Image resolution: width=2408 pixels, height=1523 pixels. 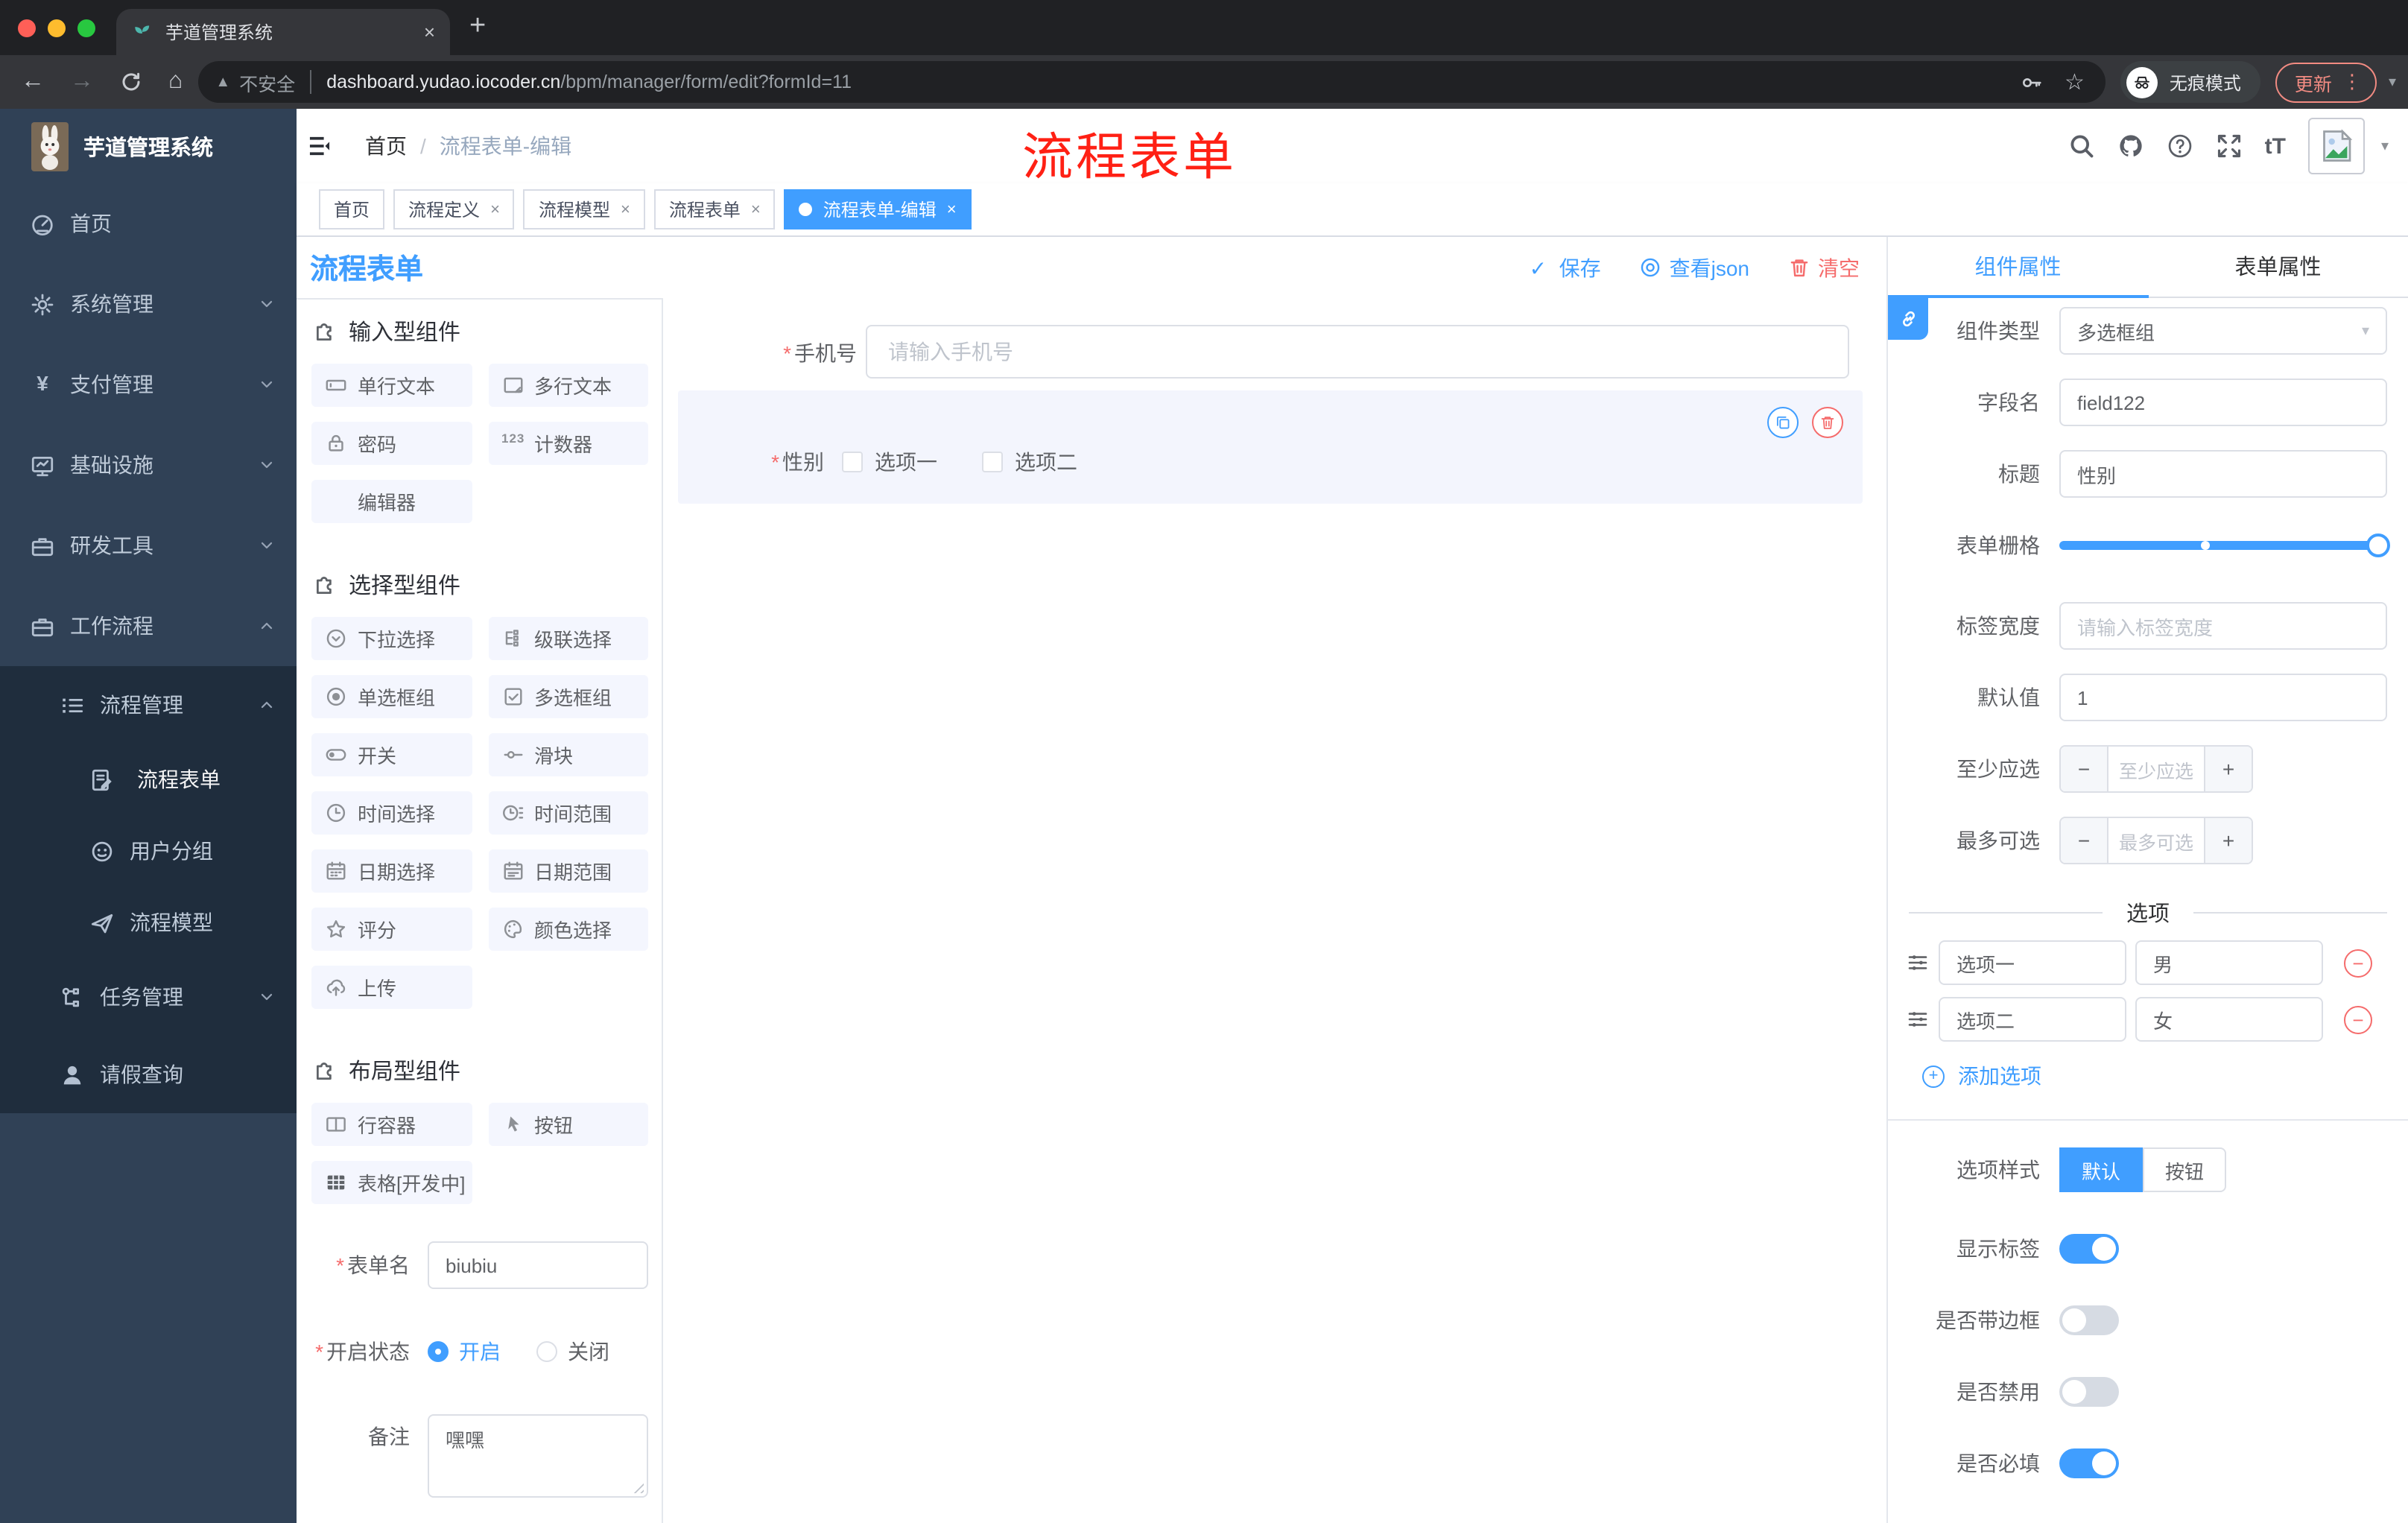 I want to click on palette-item: 按钮, so click(x=568, y=1125).